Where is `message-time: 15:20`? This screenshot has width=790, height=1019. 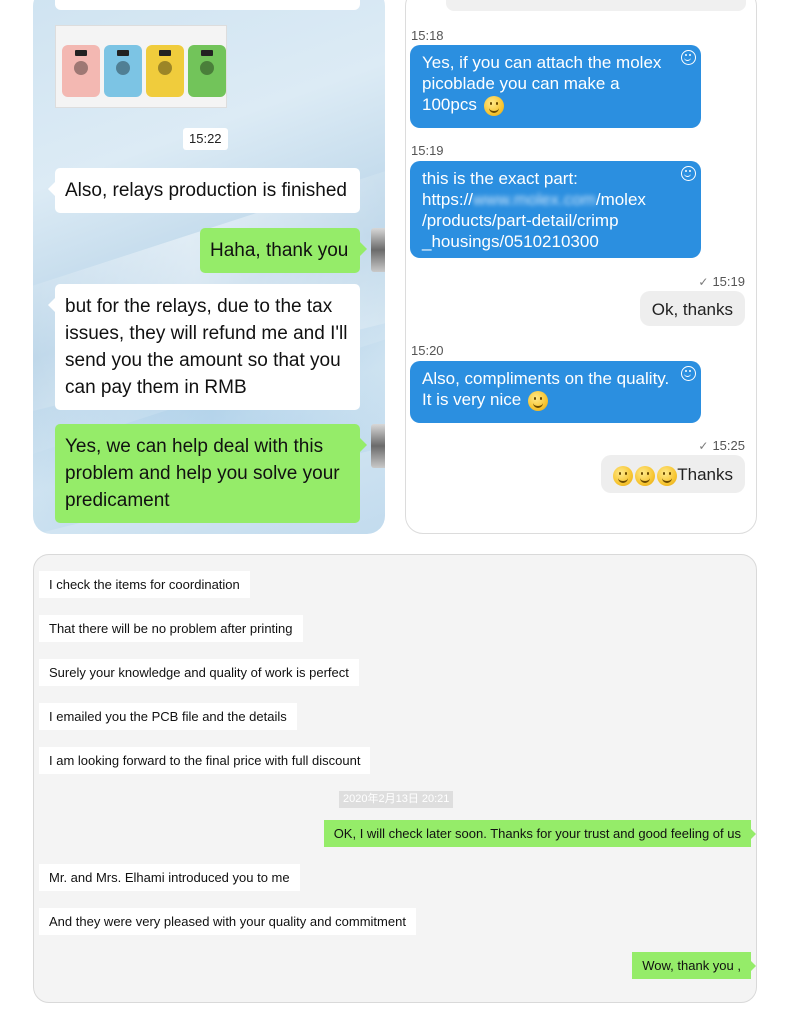
message-time: 15:20 is located at coordinates (427, 350).